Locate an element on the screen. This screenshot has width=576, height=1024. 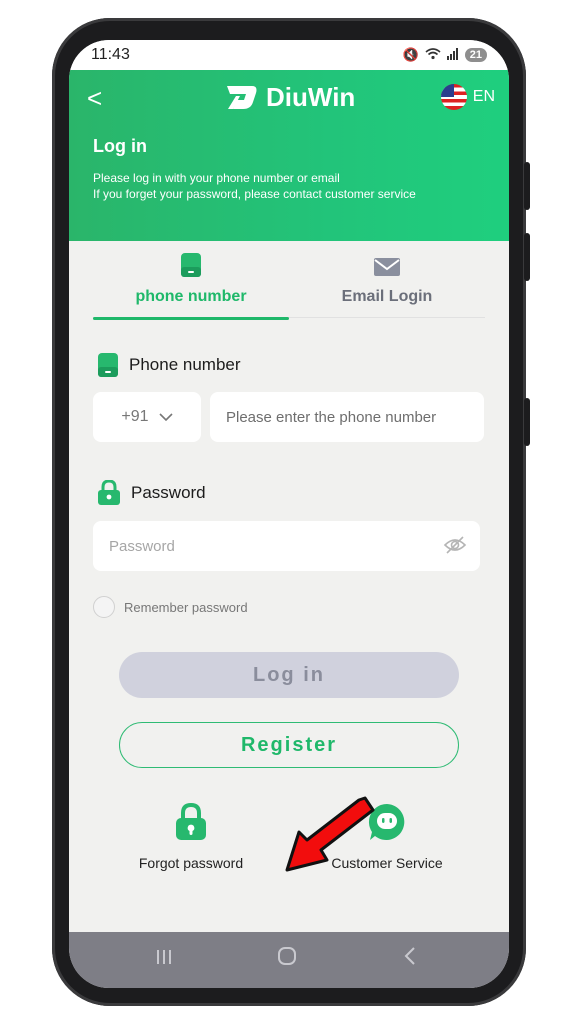
remember-password: Remember password is located at coordinates (170, 607).